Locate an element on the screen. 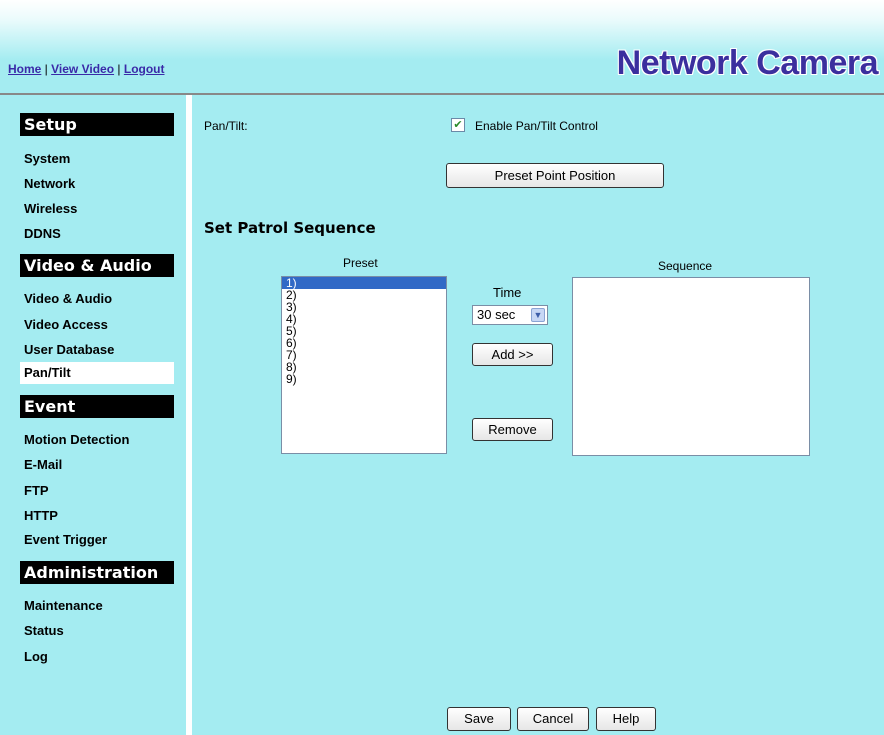  sidebar-item-pan-tilt: Pan/Tilt is located at coordinates (97, 373).